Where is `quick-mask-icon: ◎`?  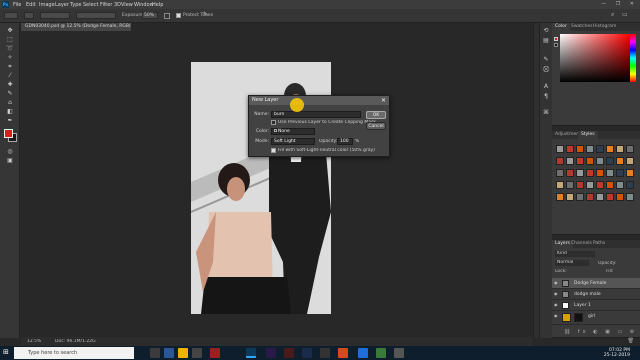
quick-mask-icon: ◎ is located at coordinates (10, 151).